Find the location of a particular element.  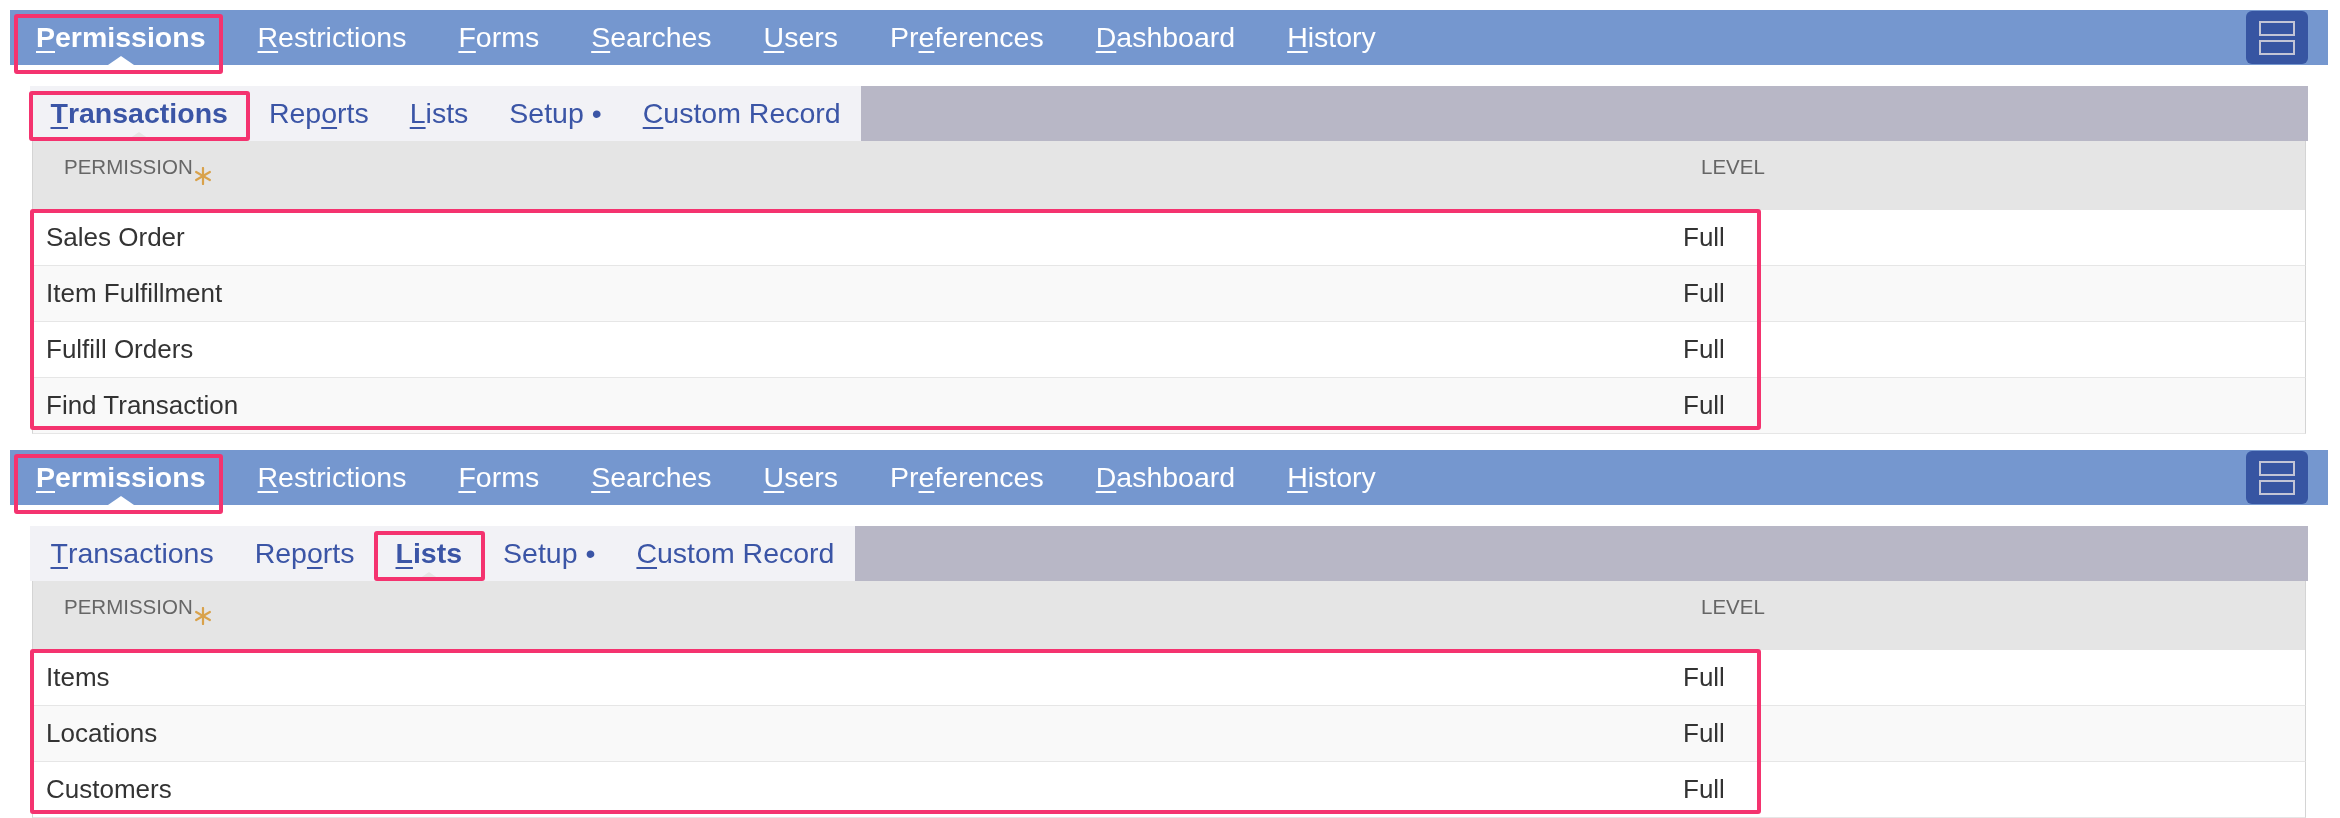

table-cell-text: Sales Order is located at coordinates (115, 237).